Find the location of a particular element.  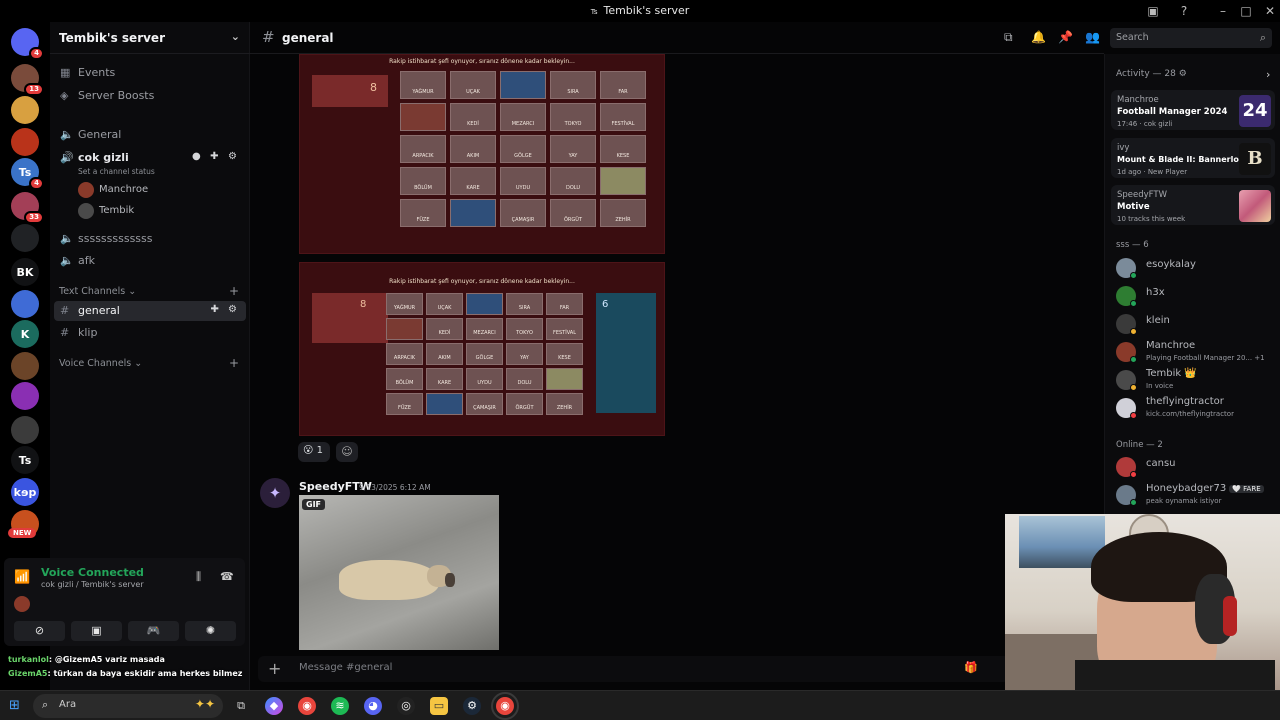

add-reaction-icon: ☺ is located at coordinates (347, 452).